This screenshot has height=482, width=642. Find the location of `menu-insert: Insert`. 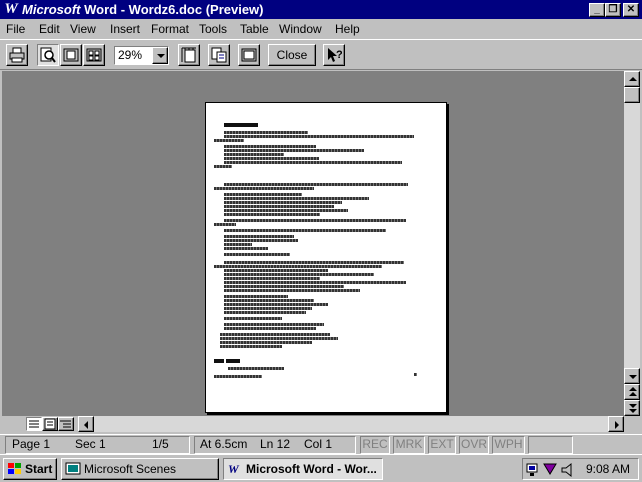

menu-insert: Insert is located at coordinates (125, 29).